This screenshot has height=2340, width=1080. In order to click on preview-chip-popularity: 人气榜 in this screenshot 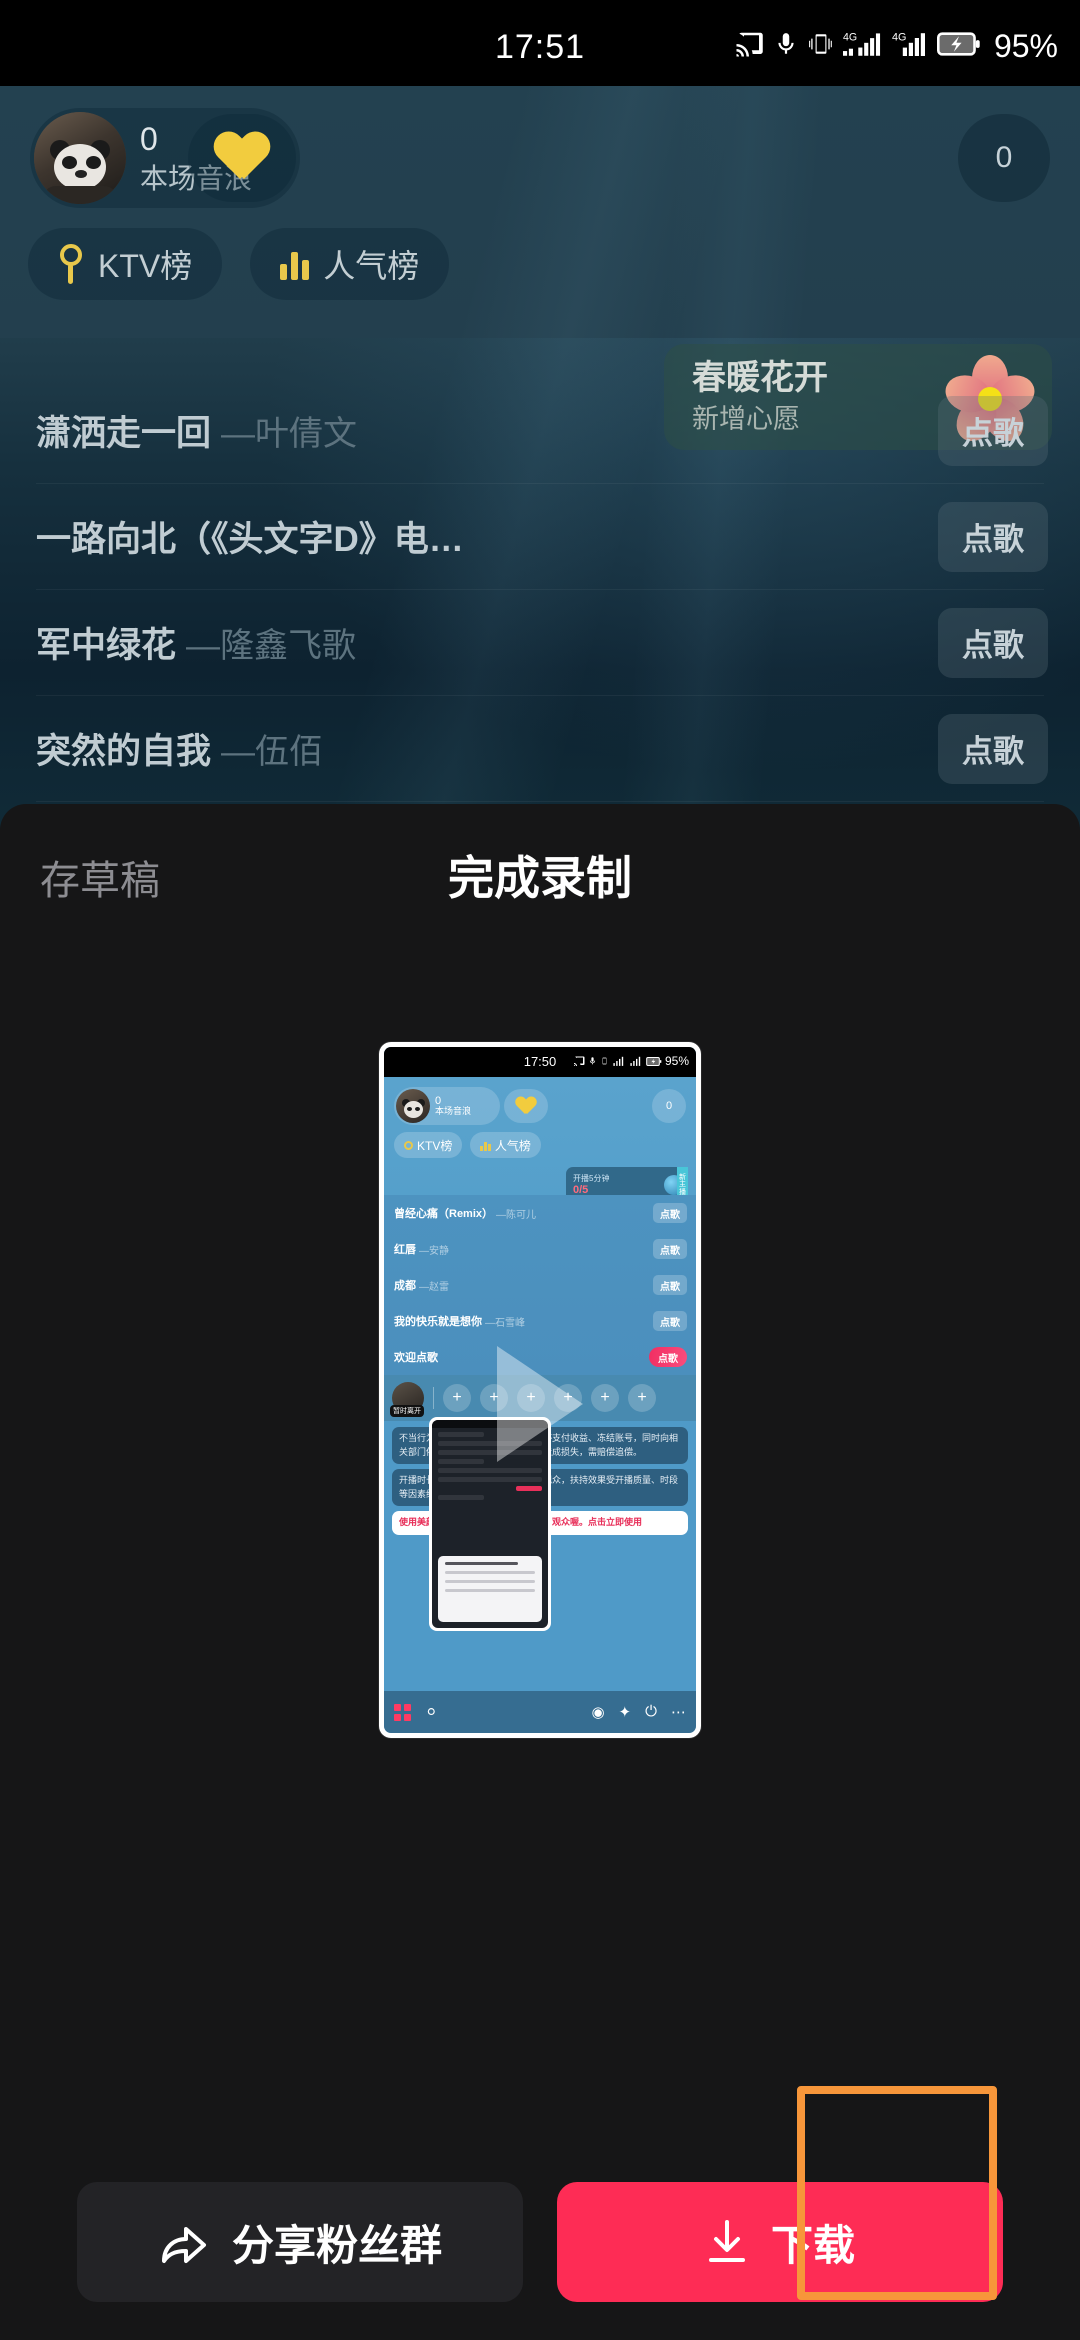, I will do `click(505, 1145)`.